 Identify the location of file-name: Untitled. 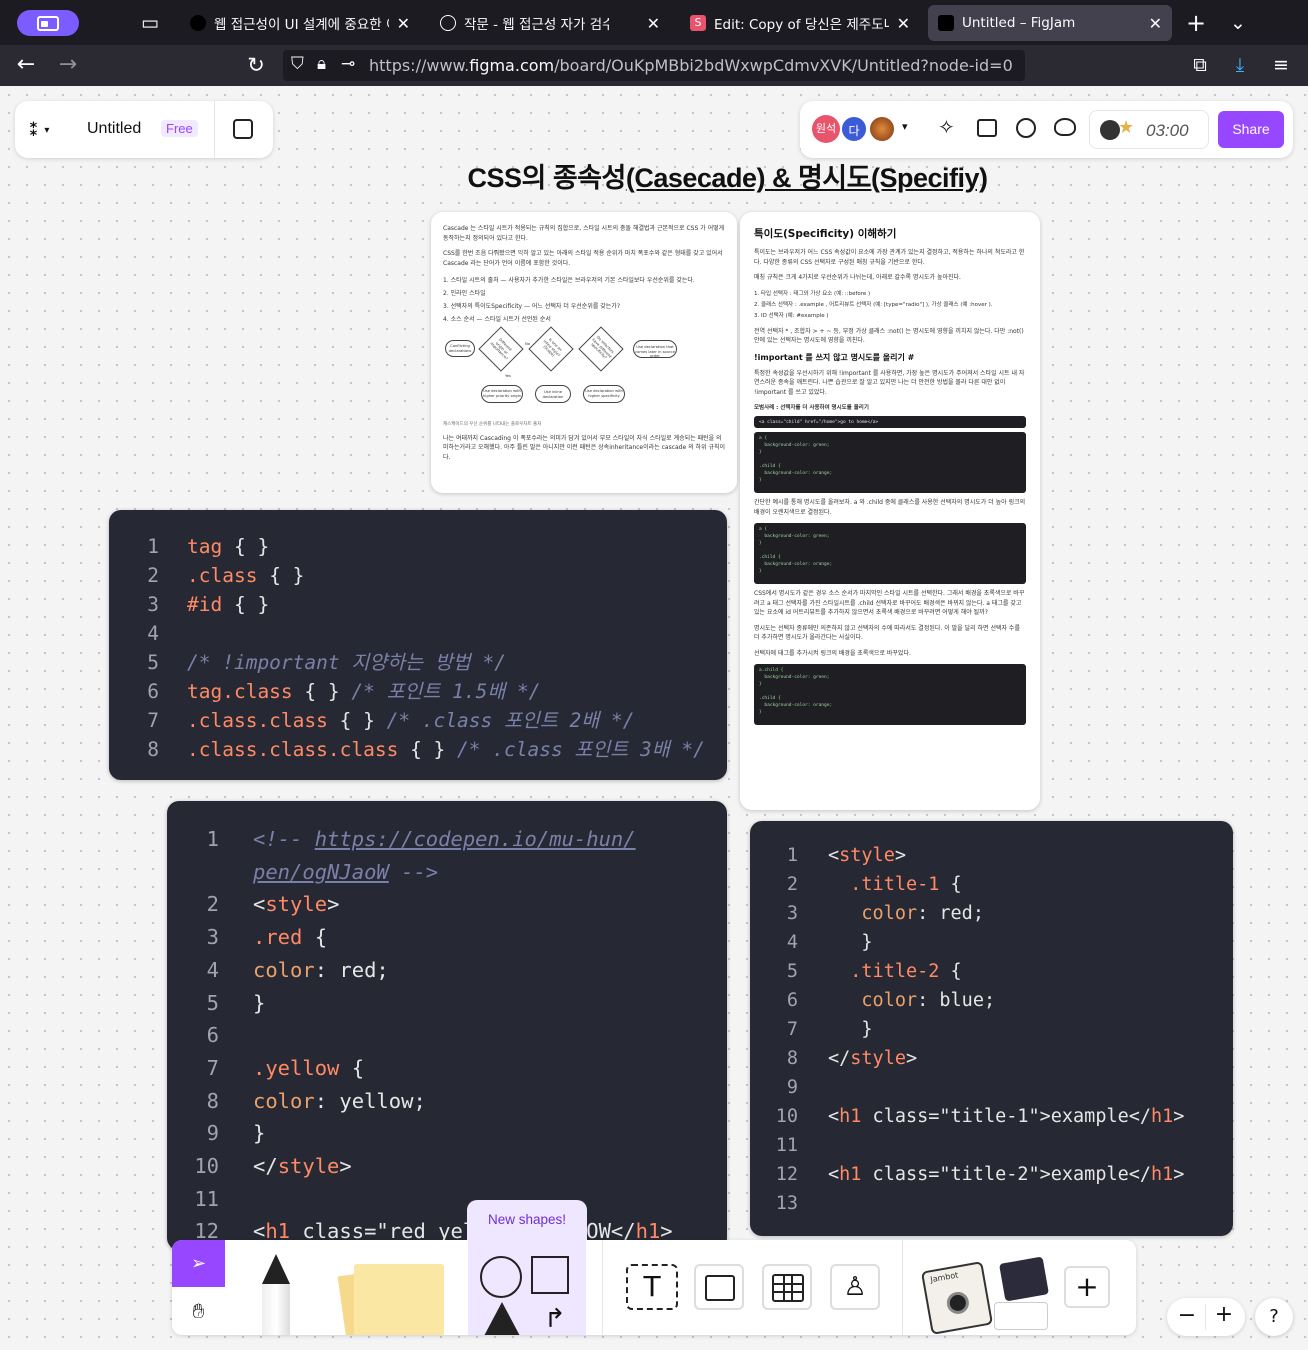
(114, 129).